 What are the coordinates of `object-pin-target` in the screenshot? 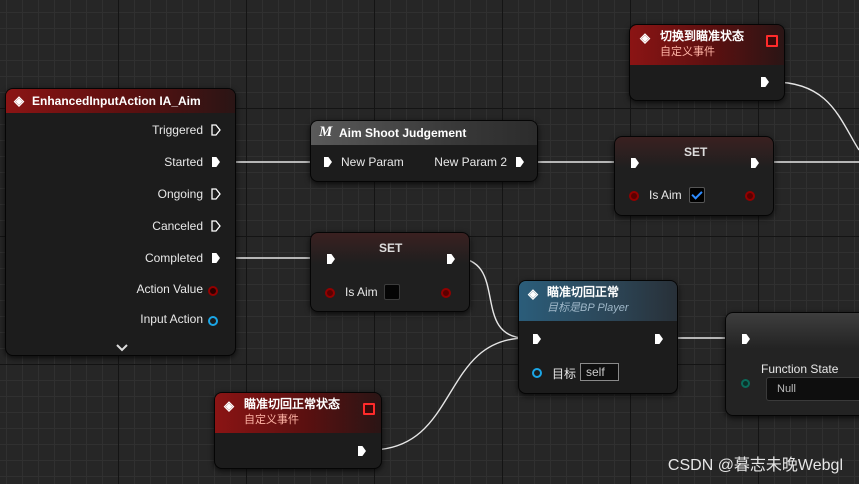 It's located at (537, 373).